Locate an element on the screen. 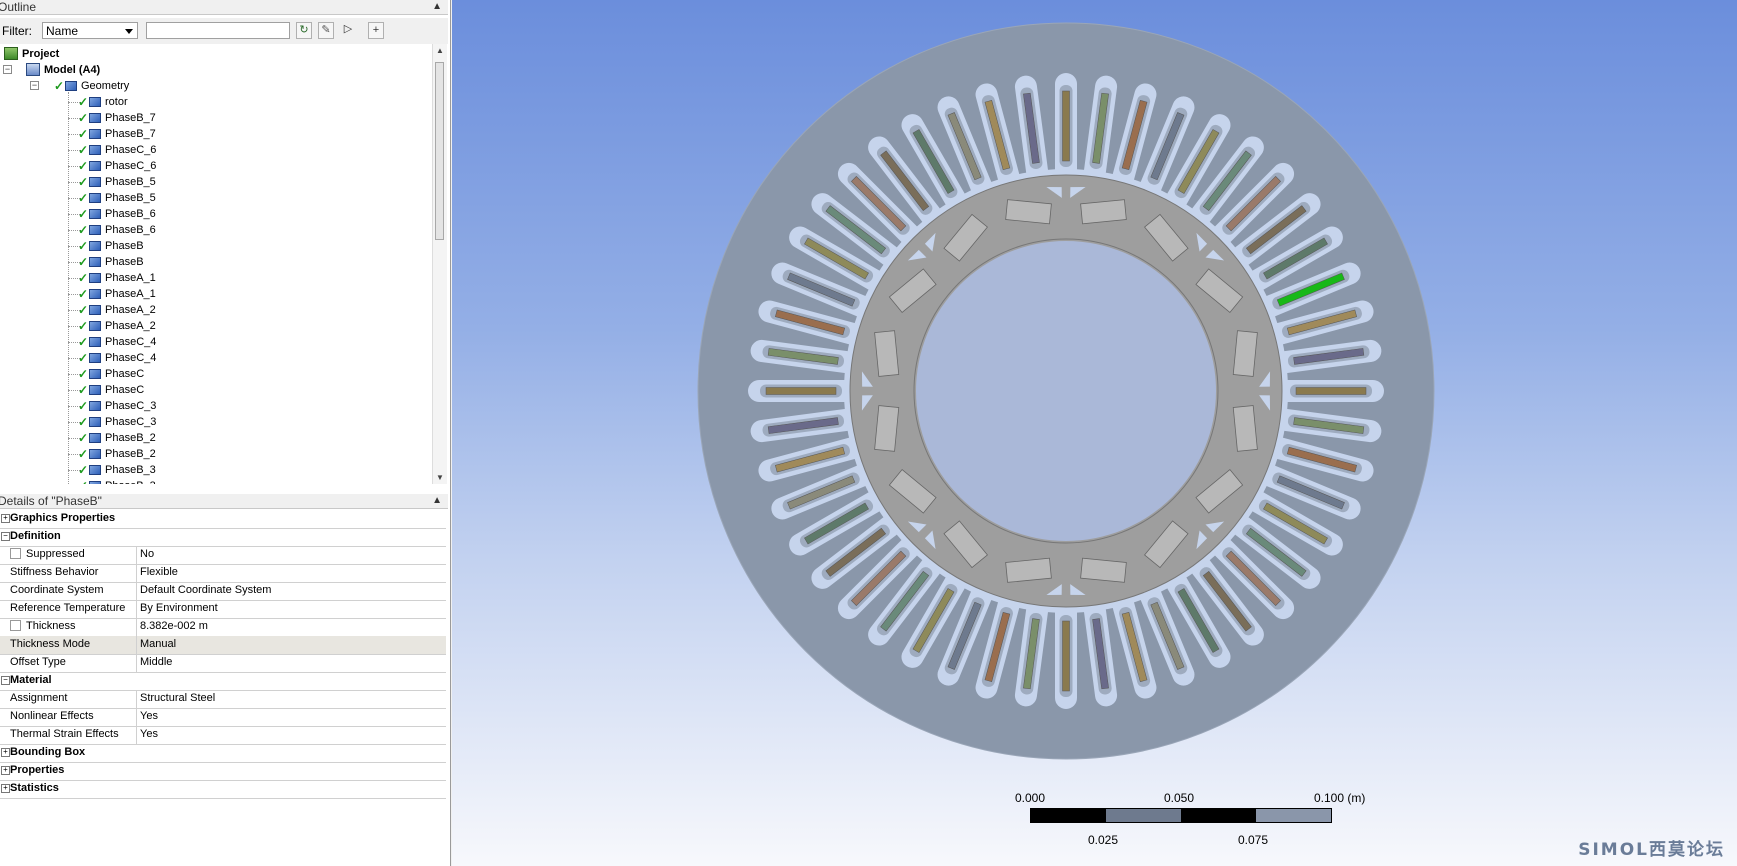 This screenshot has height=866, width=1737. details-property-row: Nonlinear Effects Yes is located at coordinates (223, 717).